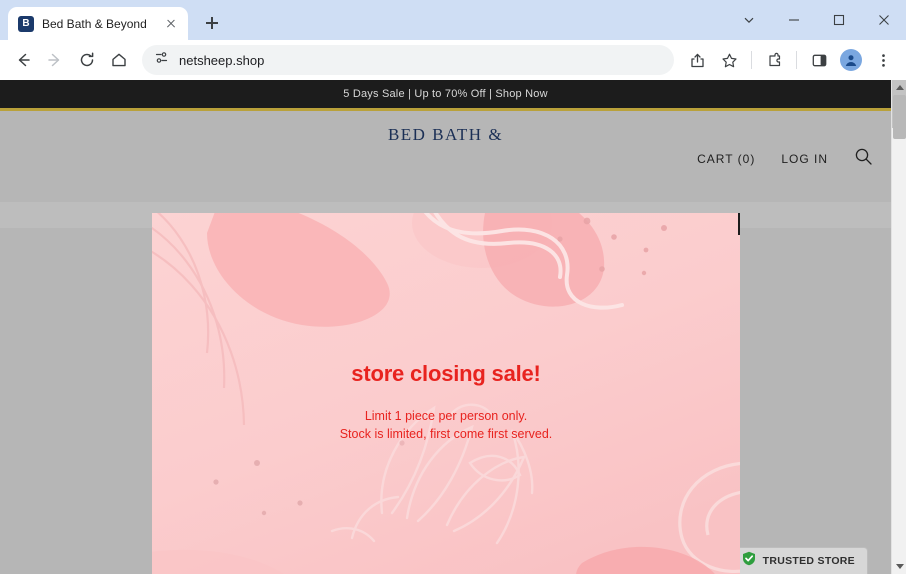 The width and height of the screenshot is (906, 574). Describe the element at coordinates (212, 23) in the screenshot. I see `new-tab-button` at that location.